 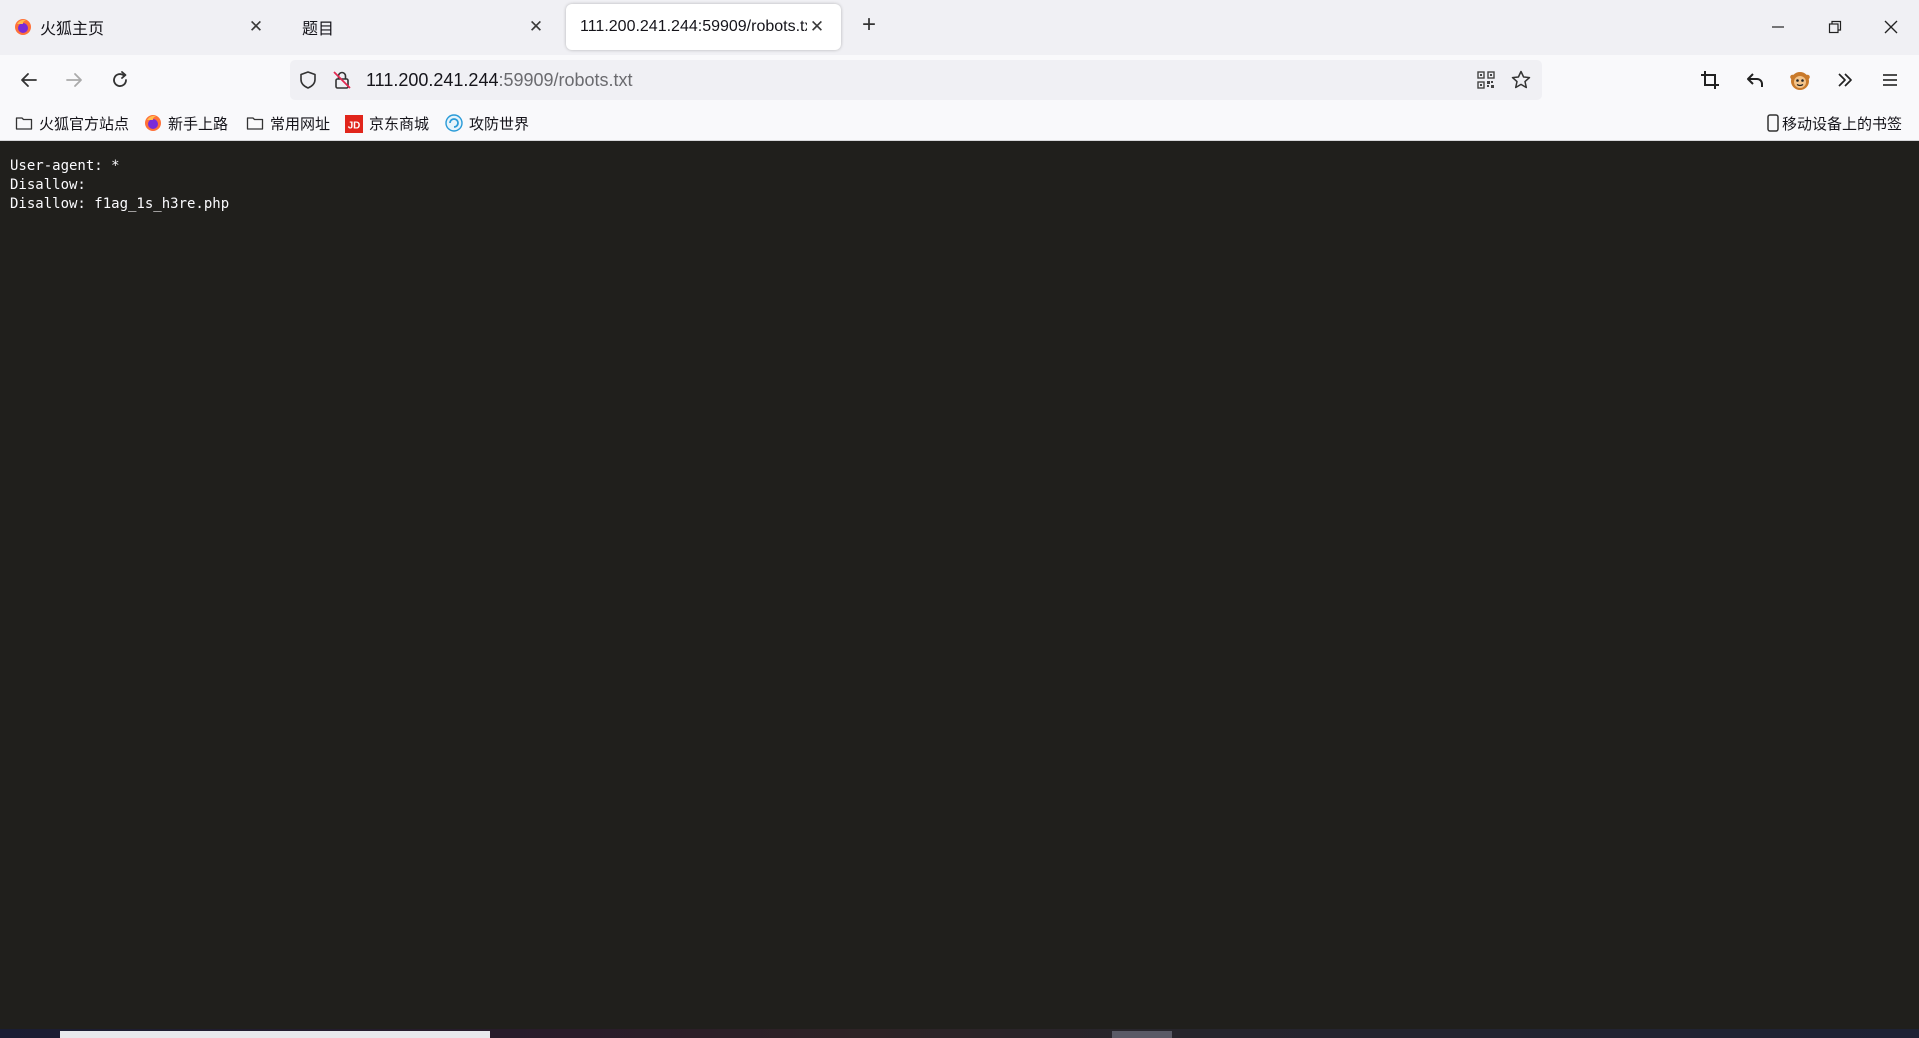 What do you see at coordinates (432, 80) in the screenshot?
I see `url-host: 111.200.241.244` at bounding box center [432, 80].